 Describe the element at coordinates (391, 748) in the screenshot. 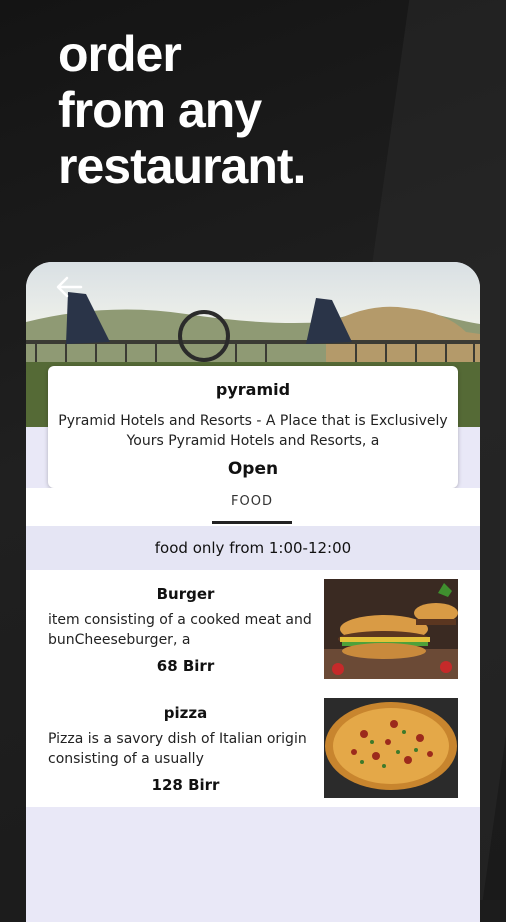

I see `pizza-image` at that location.